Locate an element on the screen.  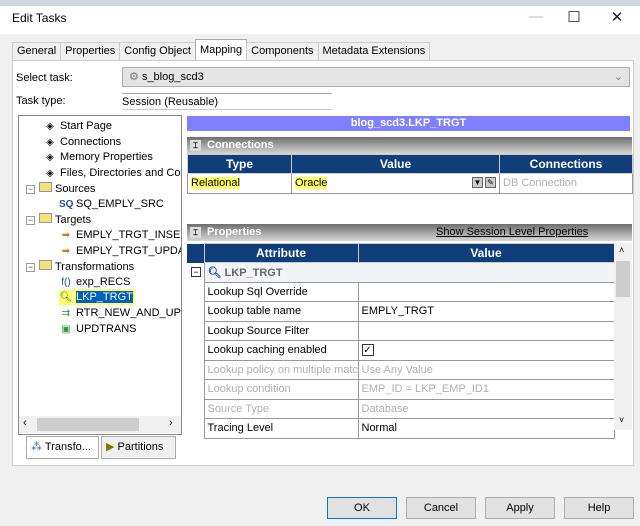
tree-item-sources: Sources is located at coordinates (67, 189).